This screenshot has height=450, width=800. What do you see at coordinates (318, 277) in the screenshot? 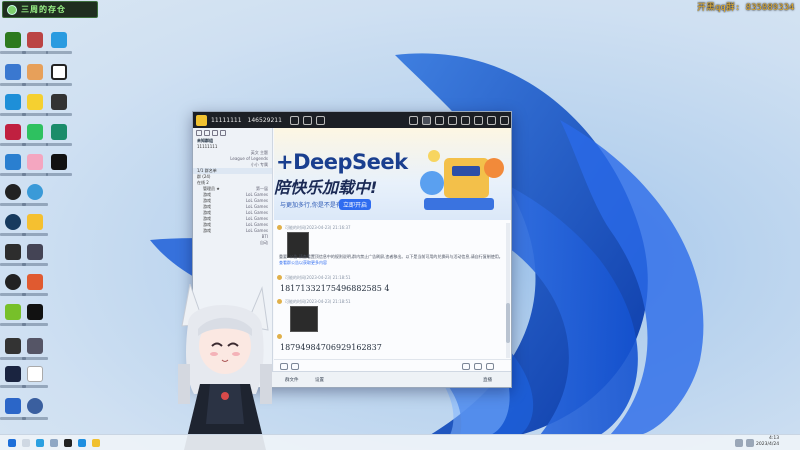
I see `message-meta: 可能的时间(2023-04-23) 21:18:51` at bounding box center [318, 277].